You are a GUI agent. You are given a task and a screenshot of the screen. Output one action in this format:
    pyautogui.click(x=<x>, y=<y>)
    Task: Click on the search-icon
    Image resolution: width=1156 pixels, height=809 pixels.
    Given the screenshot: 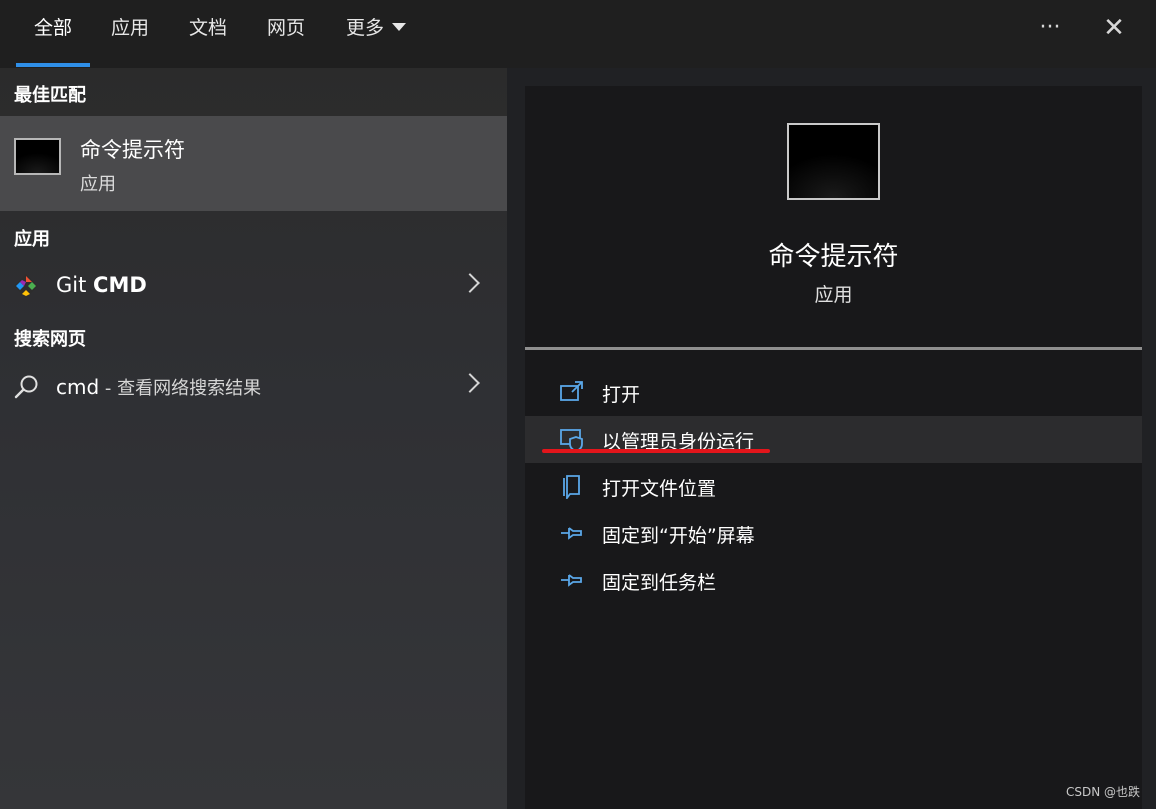 What is the action you would take?
    pyautogui.click(x=26, y=387)
    